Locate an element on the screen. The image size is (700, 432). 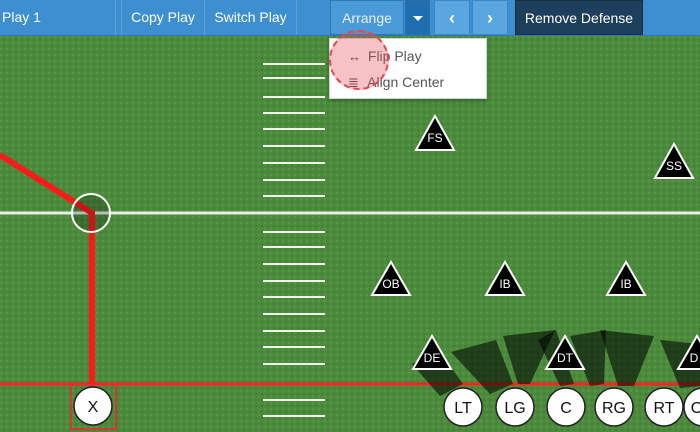
offense-label: X is located at coordinates (93, 407).